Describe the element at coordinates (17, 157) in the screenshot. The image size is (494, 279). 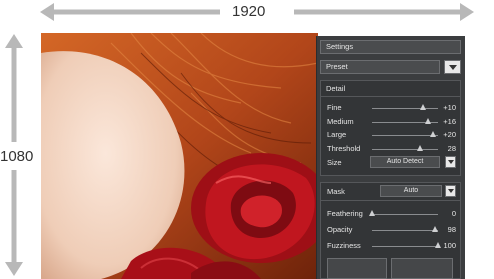
I see `height-label: 1080` at that location.